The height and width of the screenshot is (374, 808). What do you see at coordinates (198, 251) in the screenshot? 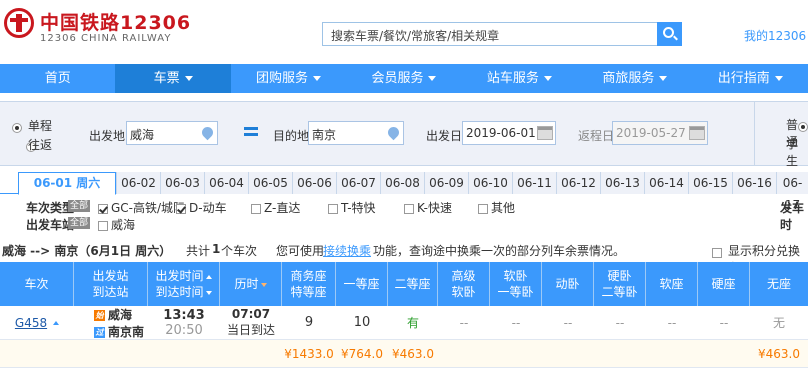
I see `count-prefix: 共计` at bounding box center [198, 251].